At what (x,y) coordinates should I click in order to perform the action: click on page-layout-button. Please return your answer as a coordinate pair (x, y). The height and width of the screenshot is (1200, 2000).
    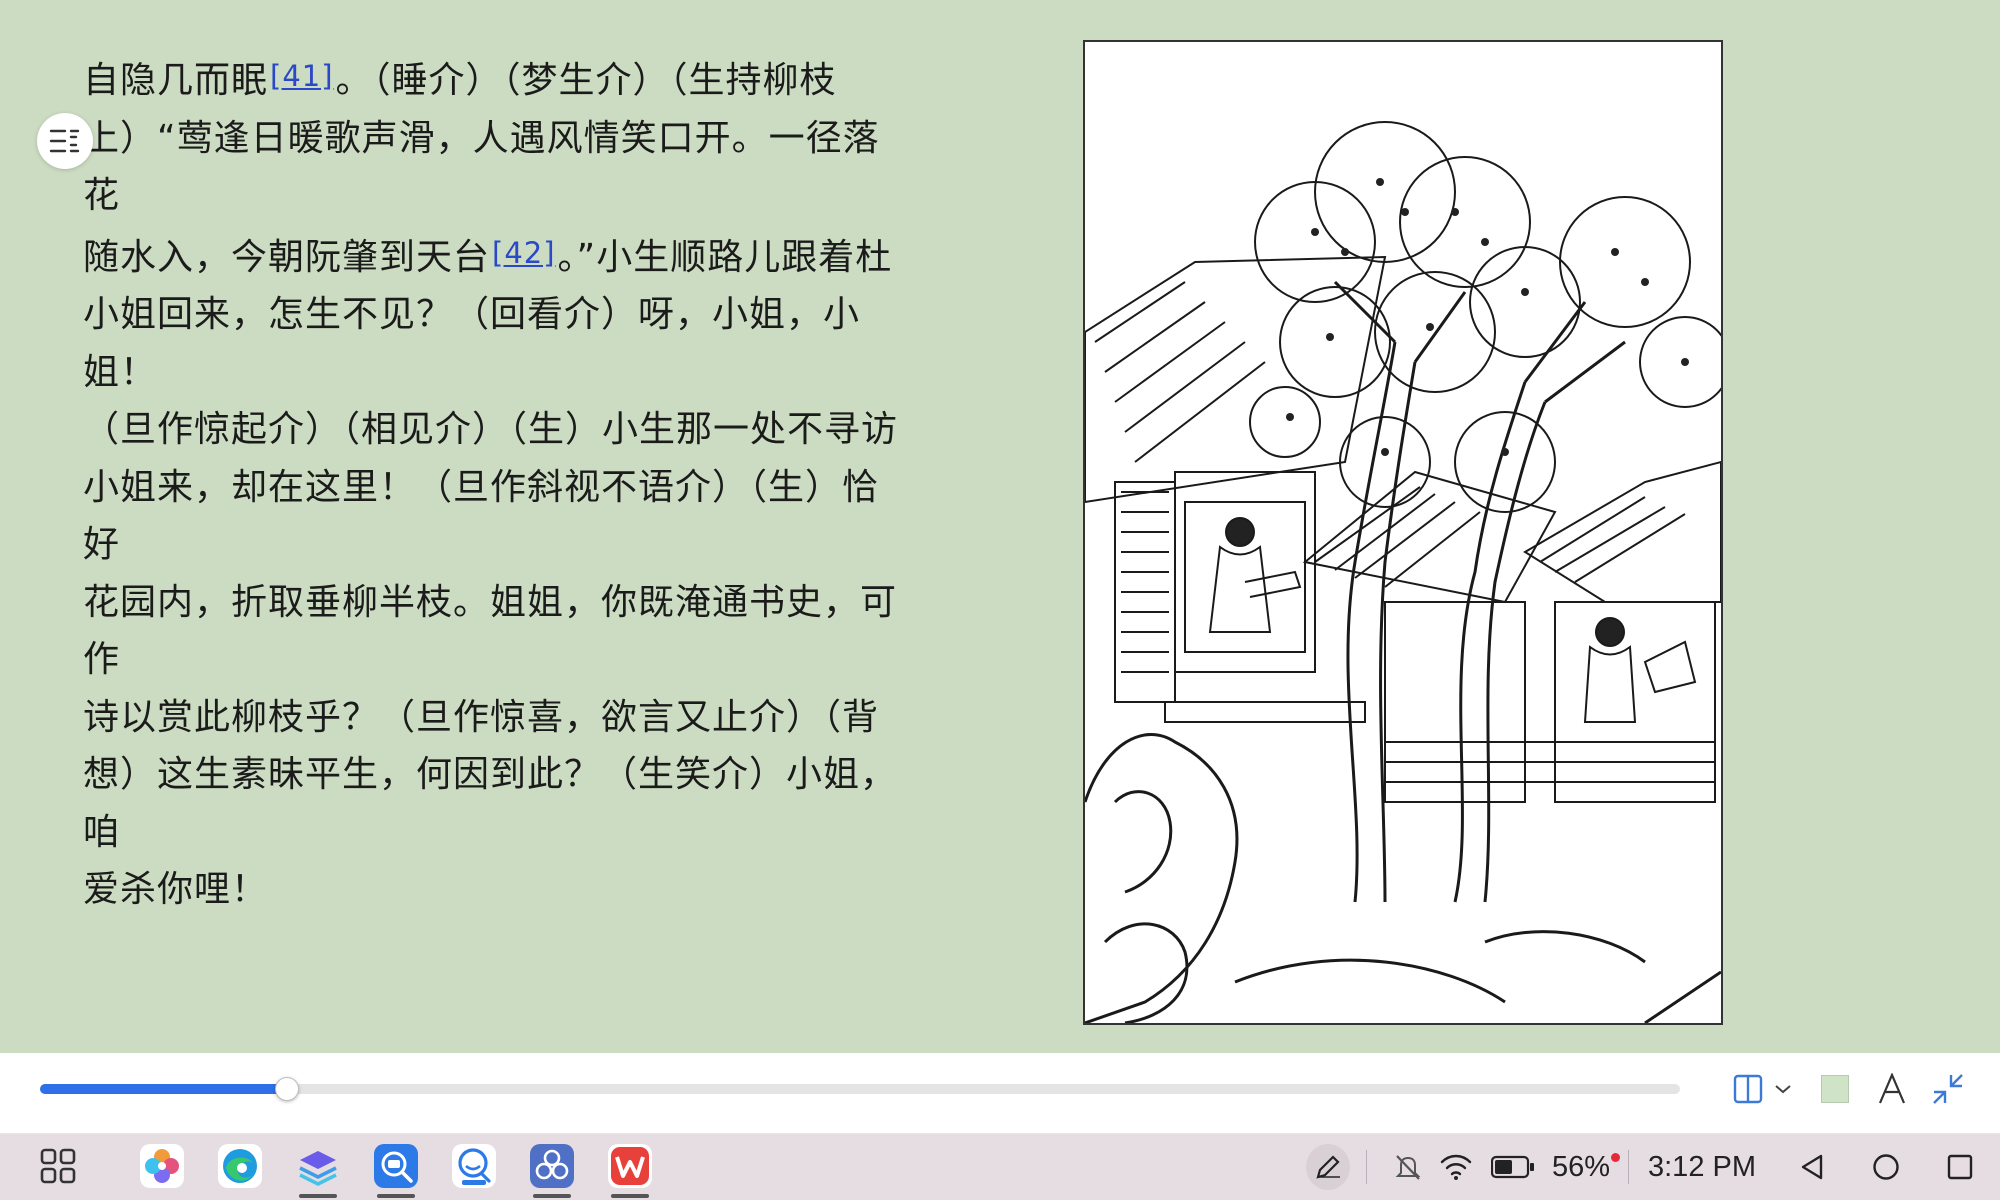
    Looking at the image, I should click on (1748, 1089).